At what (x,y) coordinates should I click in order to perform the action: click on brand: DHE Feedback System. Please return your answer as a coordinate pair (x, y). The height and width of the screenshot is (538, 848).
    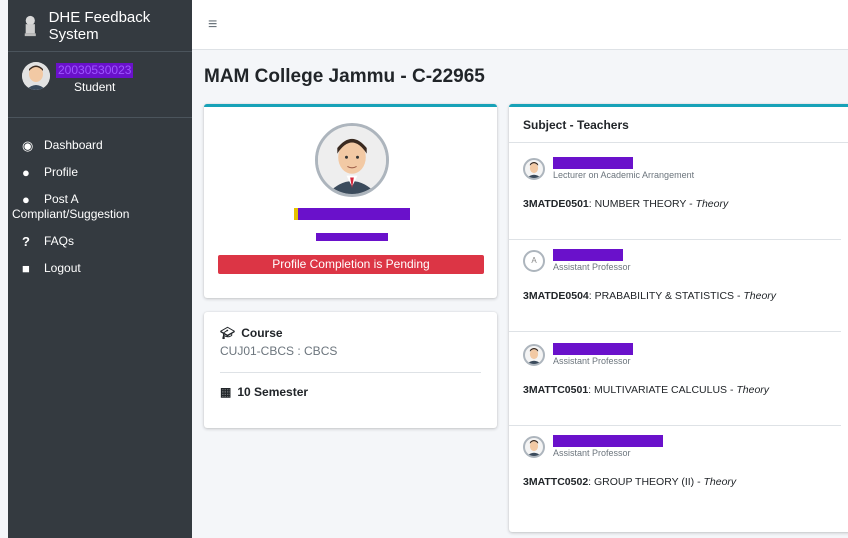
    Looking at the image, I should click on (100, 26).